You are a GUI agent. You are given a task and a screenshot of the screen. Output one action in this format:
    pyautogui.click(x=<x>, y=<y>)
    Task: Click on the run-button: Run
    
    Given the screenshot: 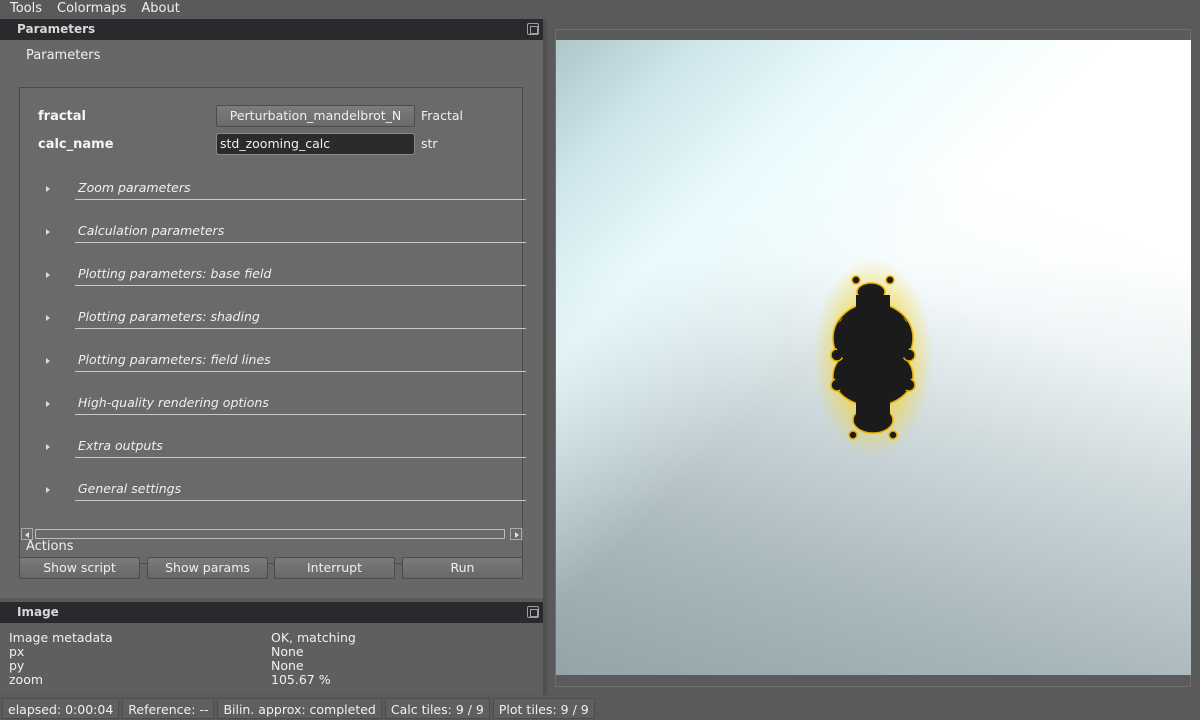 What is the action you would take?
    pyautogui.click(x=462, y=568)
    